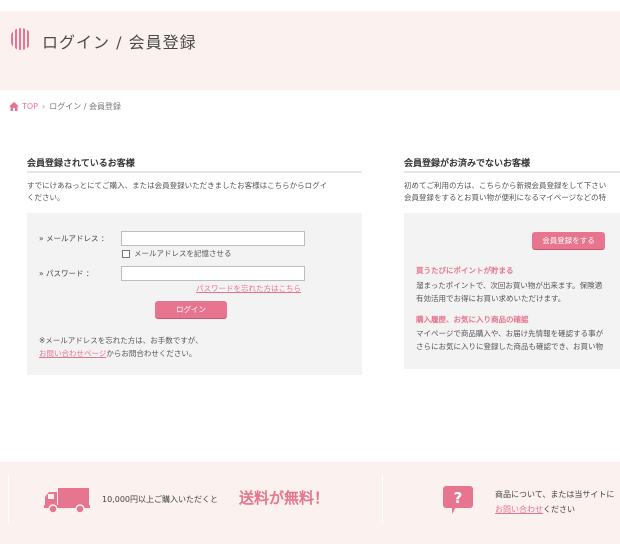 The image size is (620, 544). I want to click on breadcrumb: TOP › ログイン / 会員登録, so click(65, 106).